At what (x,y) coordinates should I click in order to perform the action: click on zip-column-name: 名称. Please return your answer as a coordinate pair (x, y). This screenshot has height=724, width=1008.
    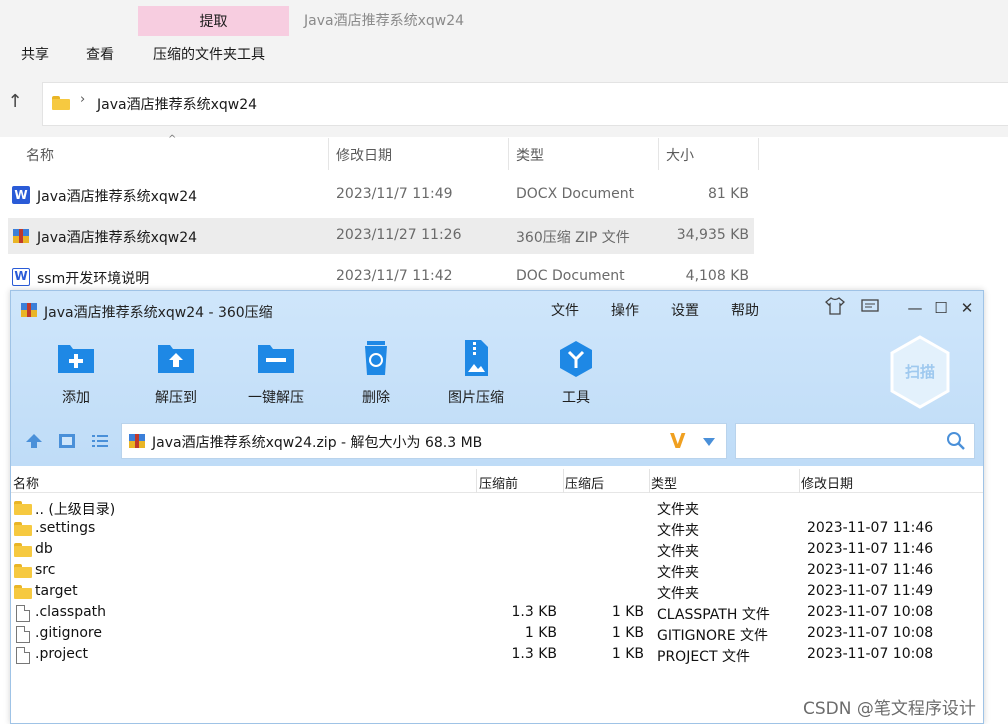
    Looking at the image, I should click on (26, 482).